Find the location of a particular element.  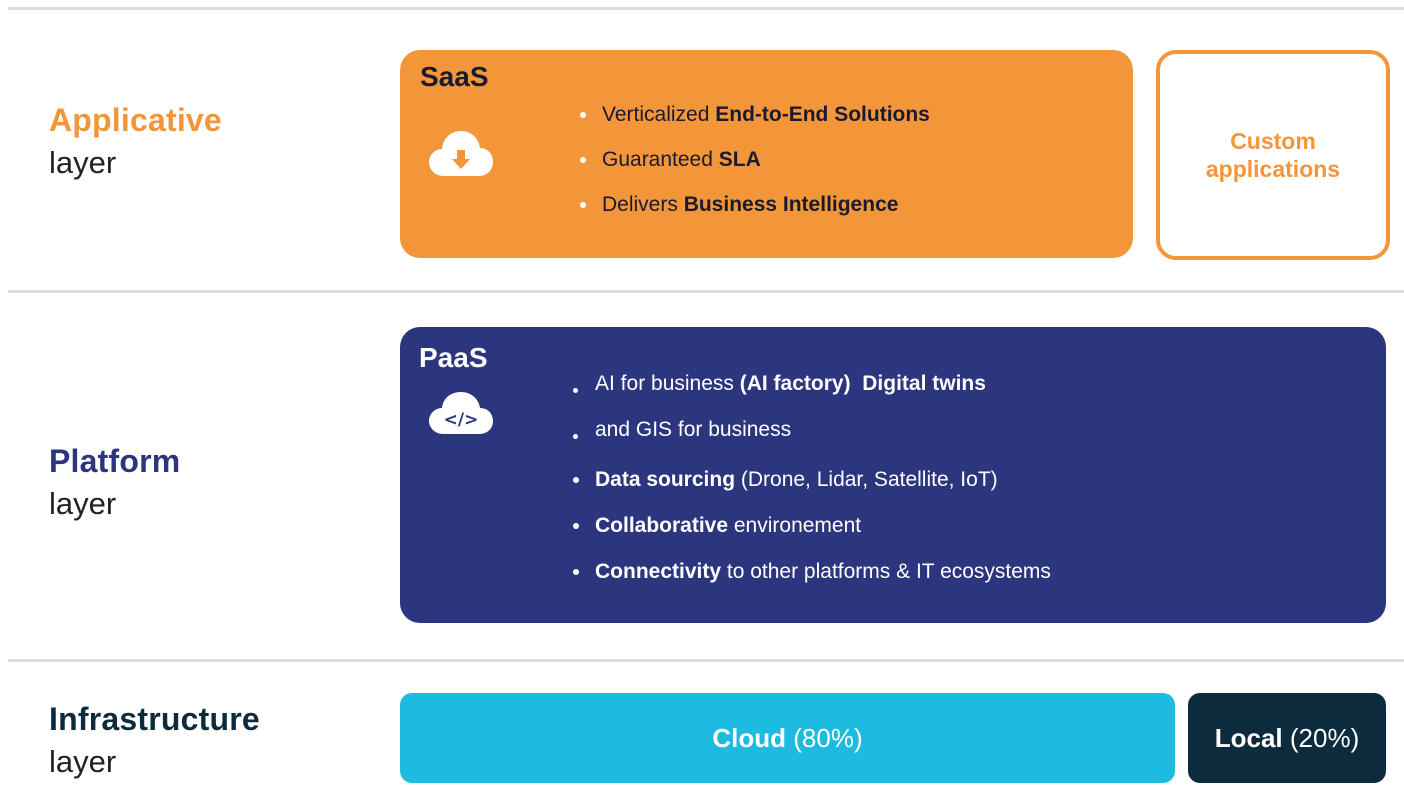

paas-bullet-bold: Collaborative is located at coordinates (662, 525).